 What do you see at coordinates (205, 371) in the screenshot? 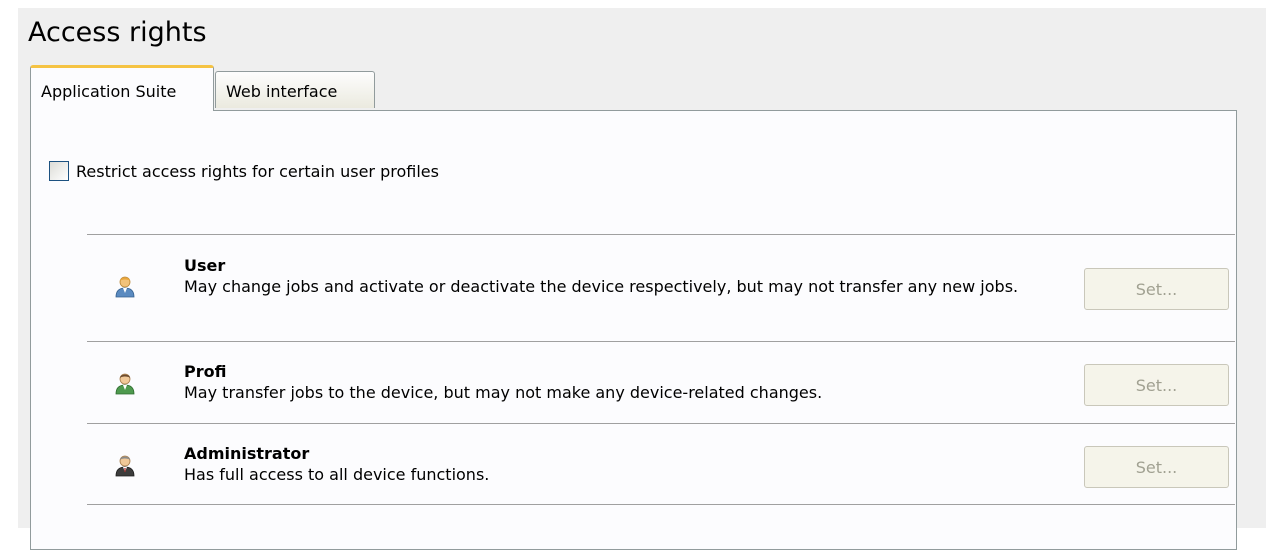
I see `profile-name-profi: Profi` at bounding box center [205, 371].